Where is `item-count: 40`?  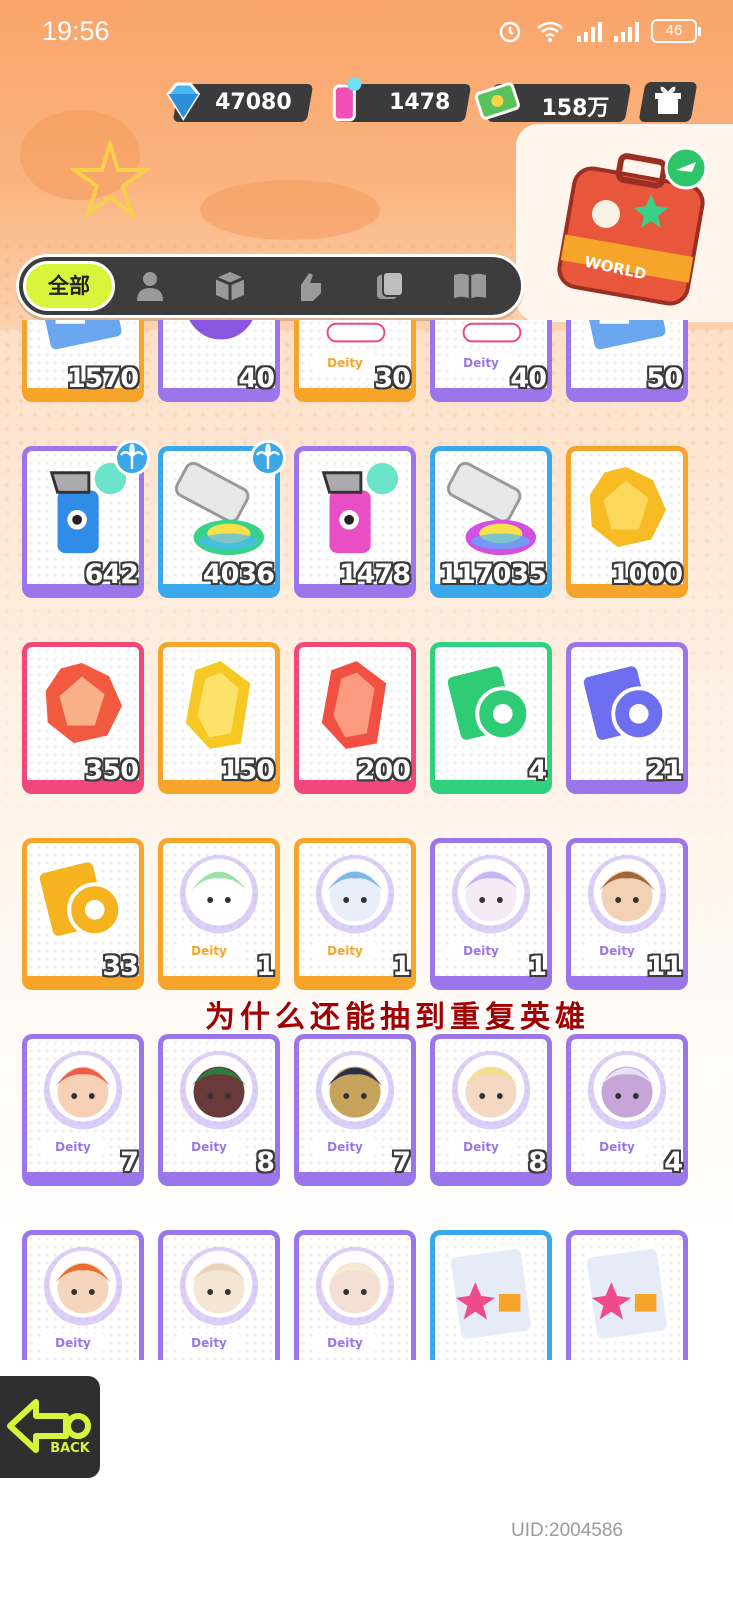 item-count: 40 is located at coordinates (256, 378).